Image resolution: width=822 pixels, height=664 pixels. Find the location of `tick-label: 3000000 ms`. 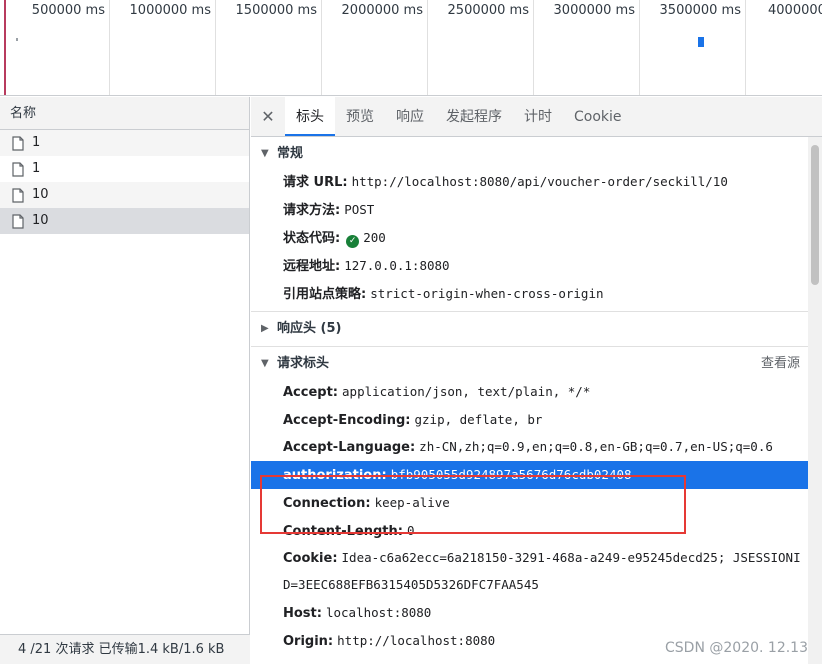

tick-label: 3000000 ms is located at coordinates (594, 10).